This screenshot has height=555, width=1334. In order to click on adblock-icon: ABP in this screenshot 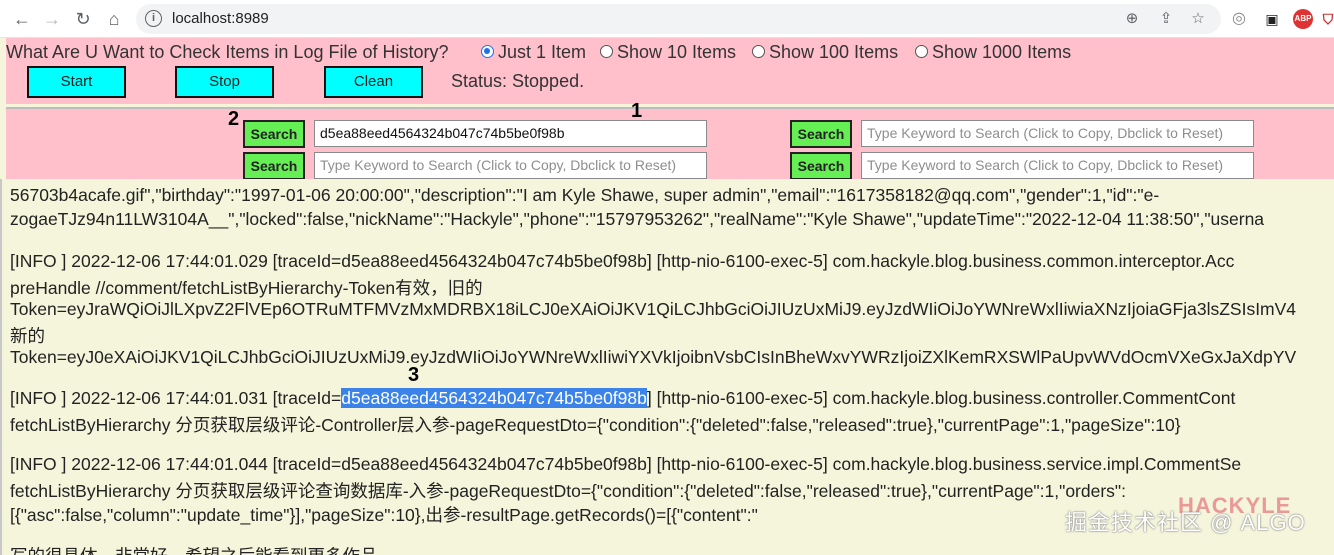, I will do `click(1303, 19)`.